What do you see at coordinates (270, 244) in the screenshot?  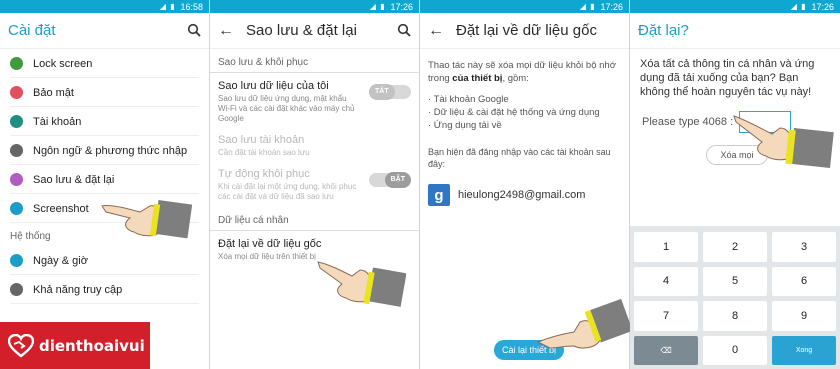 I see `factory-reset-title: Đặt lại về dữ liệu gốc` at bounding box center [270, 244].